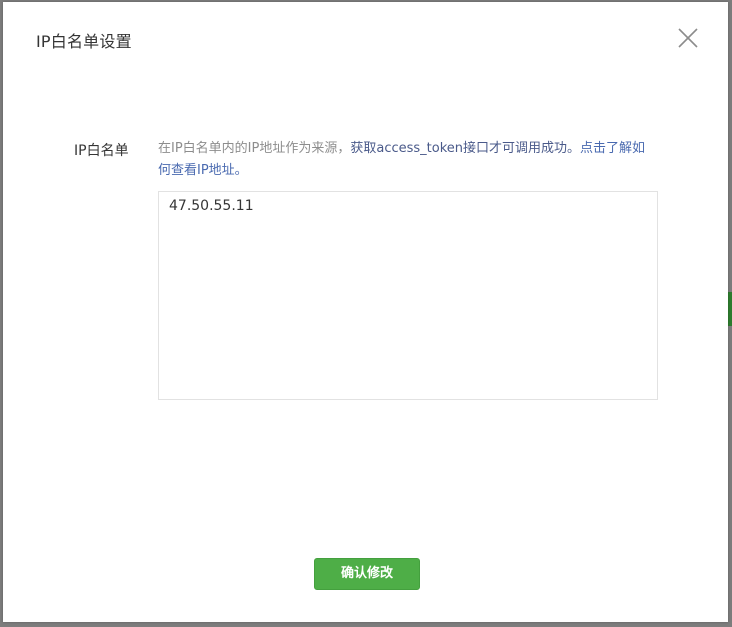 The image size is (732, 627). I want to click on confirm-button: 确认修改, so click(367, 574).